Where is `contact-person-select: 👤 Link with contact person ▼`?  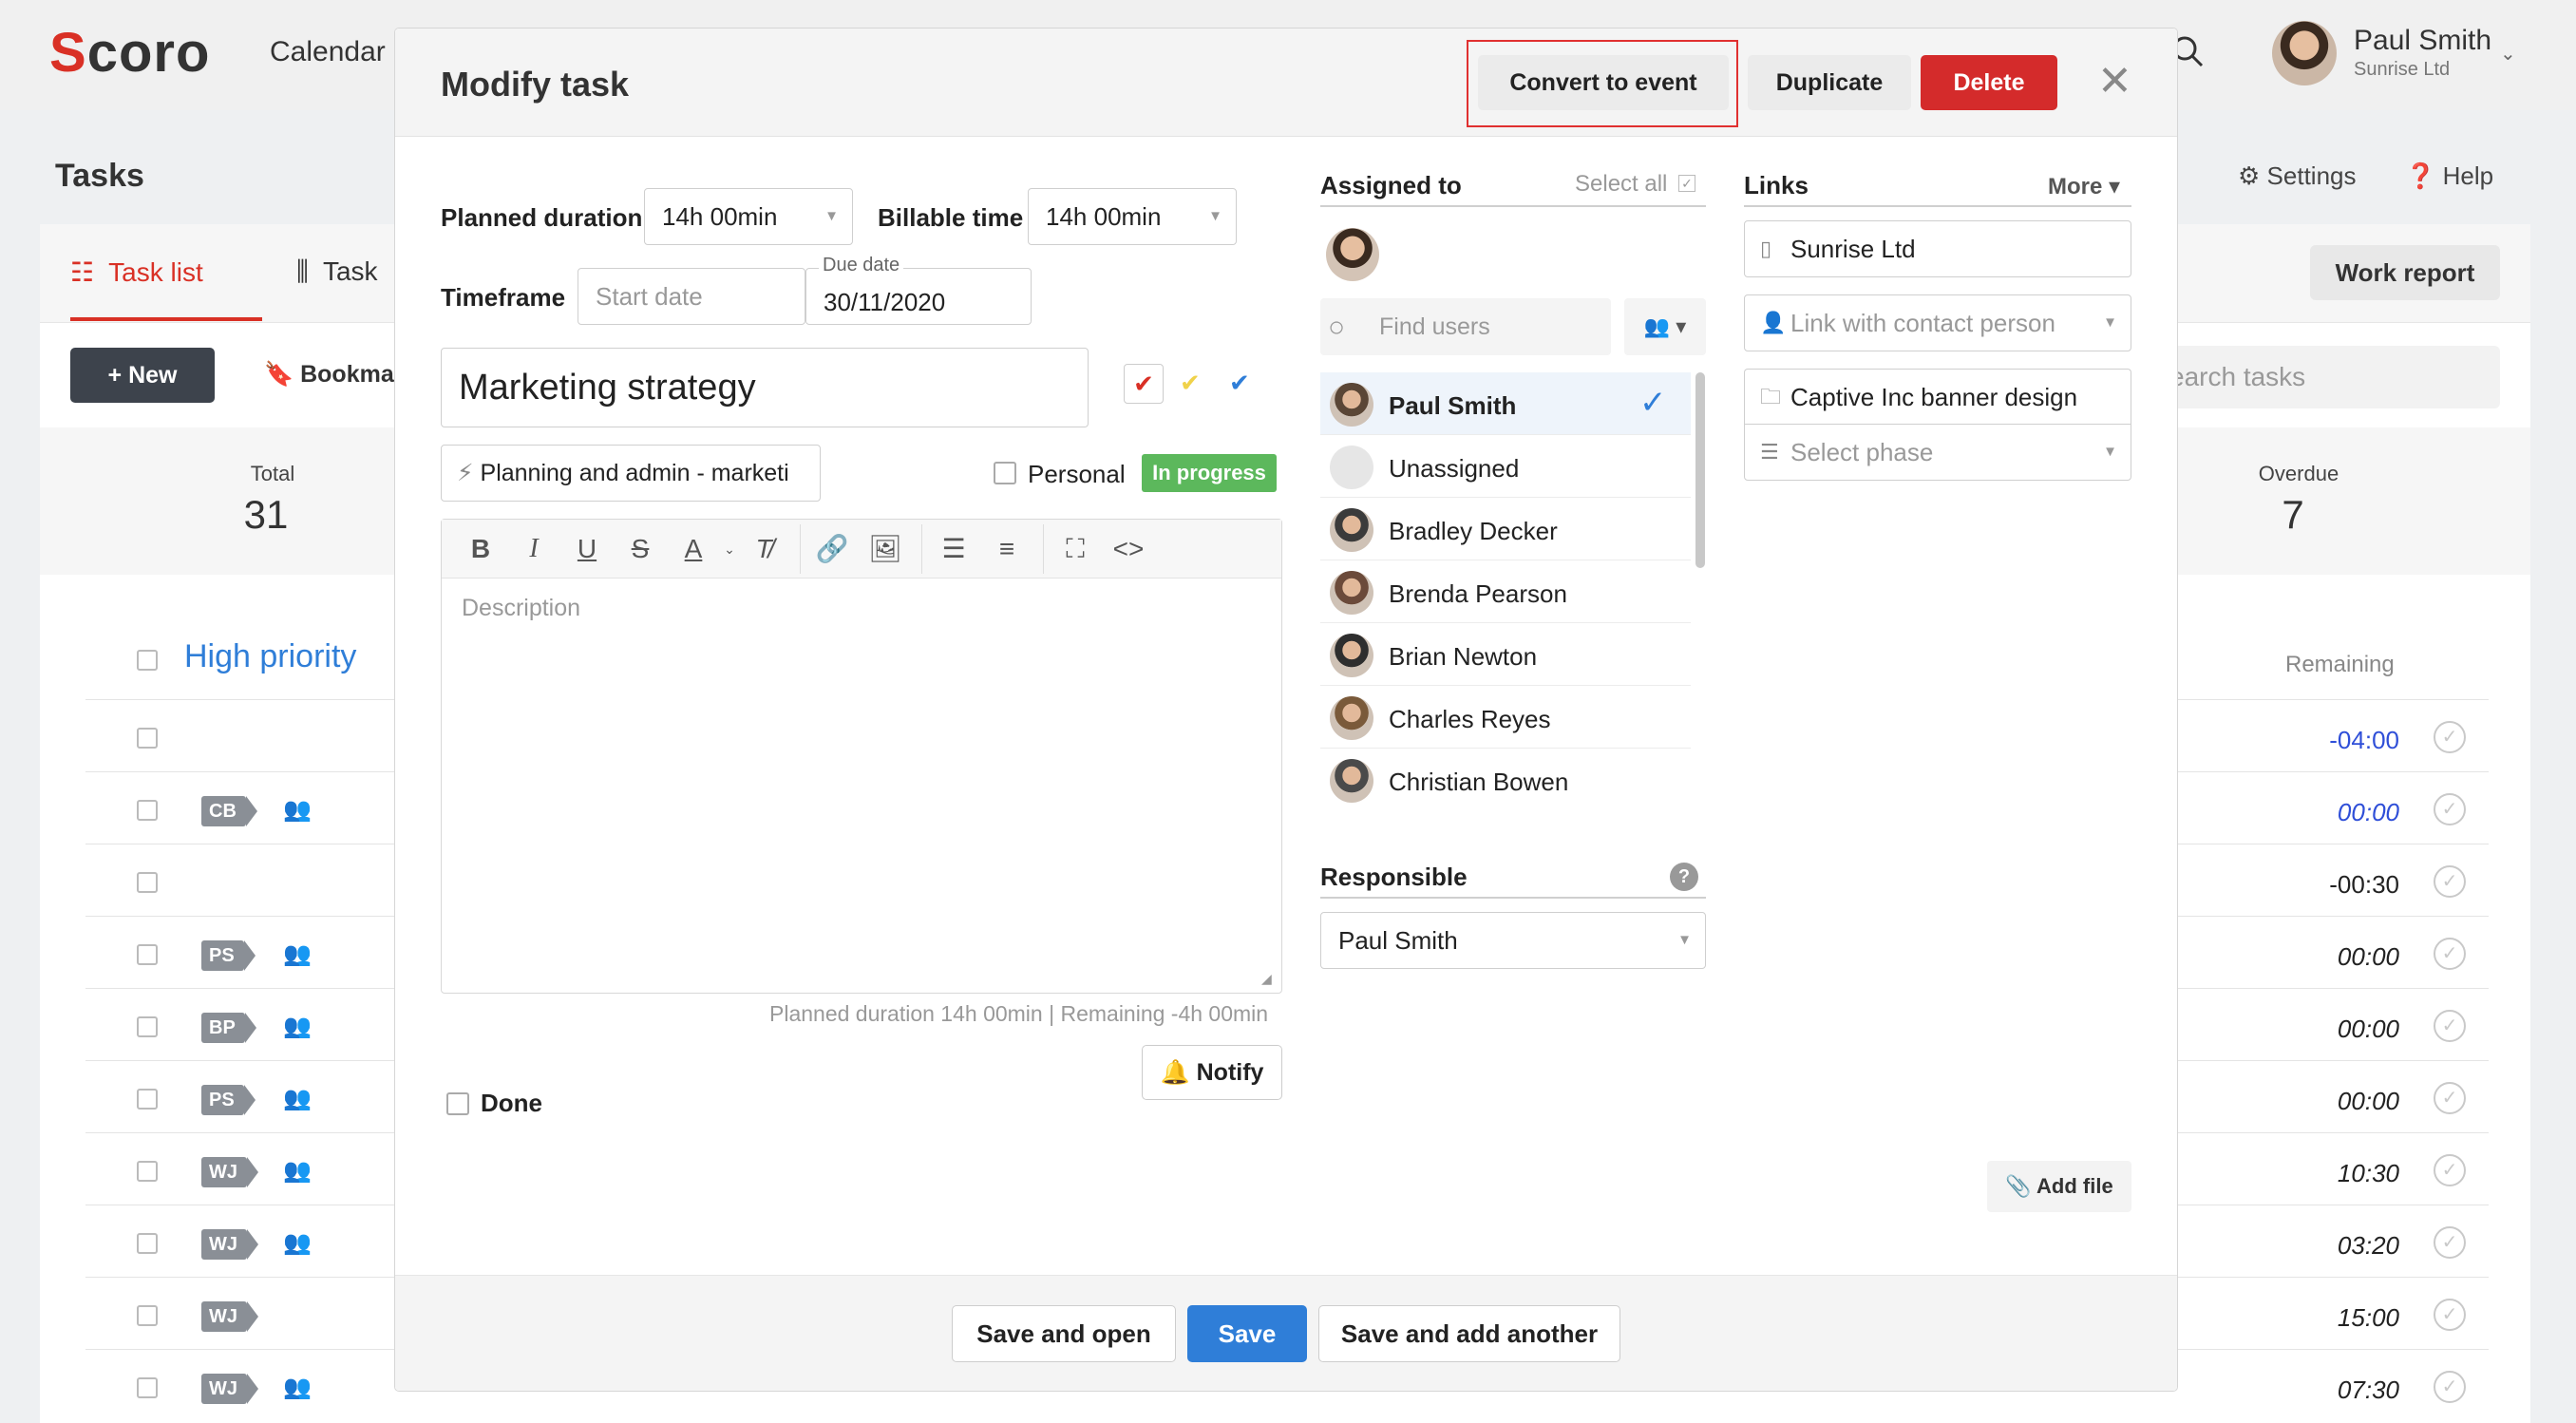
contact-person-select: 👤 Link with contact person ▼ is located at coordinates (1937, 322).